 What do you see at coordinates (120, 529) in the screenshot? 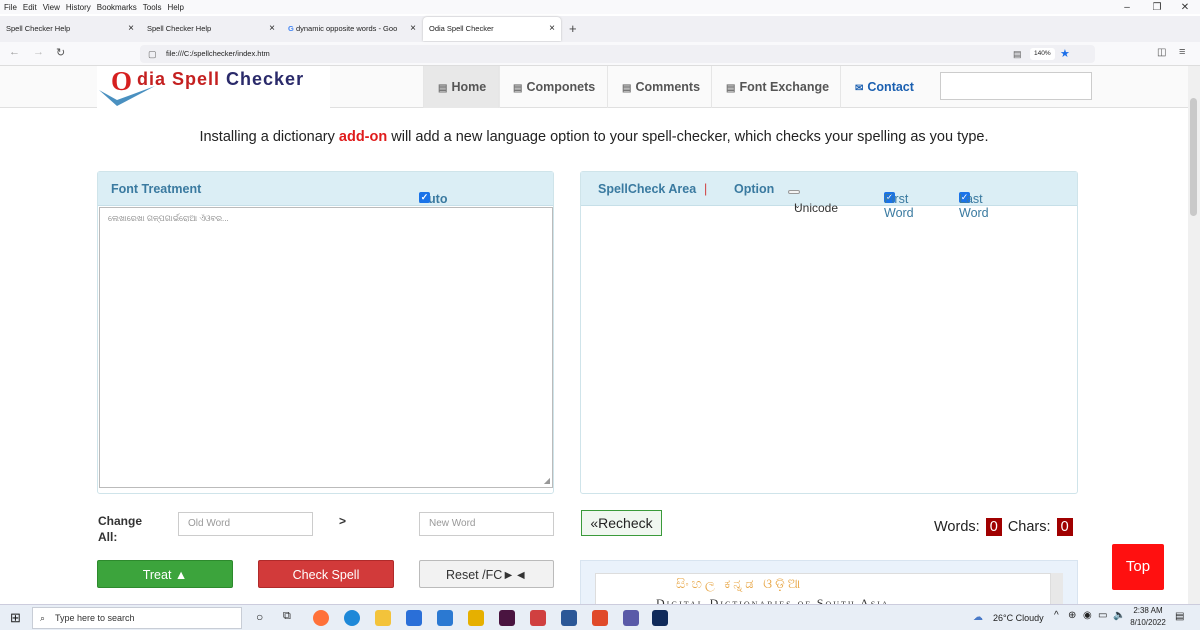
I see `change-all-label: Change All:` at bounding box center [120, 529].